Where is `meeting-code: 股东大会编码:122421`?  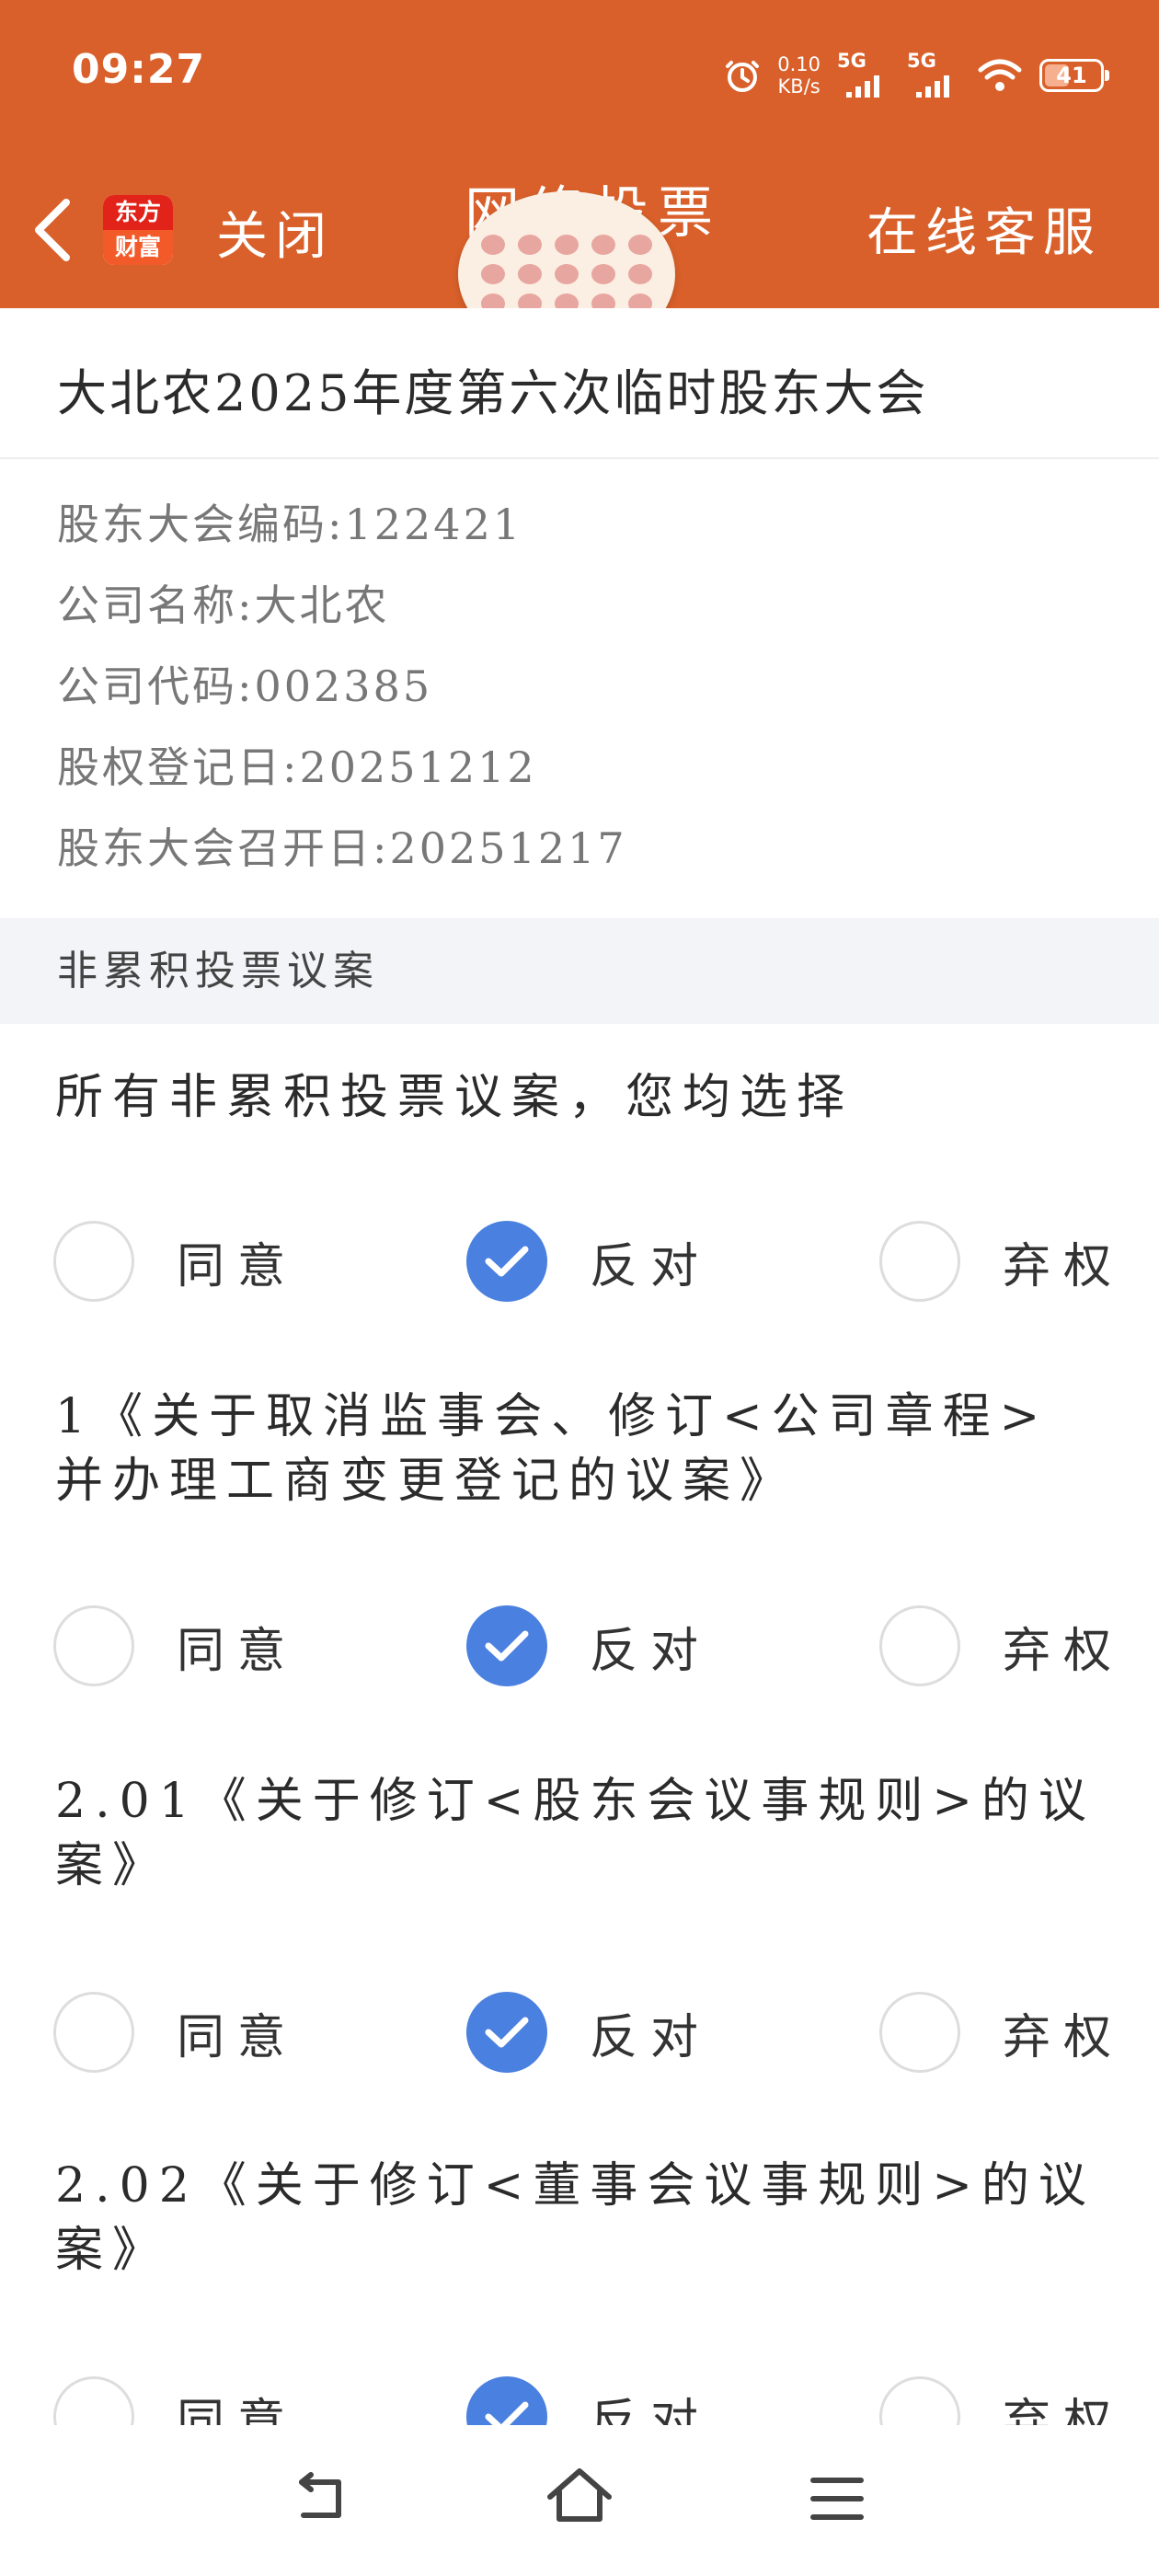 meeting-code: 股东大会编码:122421 is located at coordinates (290, 524).